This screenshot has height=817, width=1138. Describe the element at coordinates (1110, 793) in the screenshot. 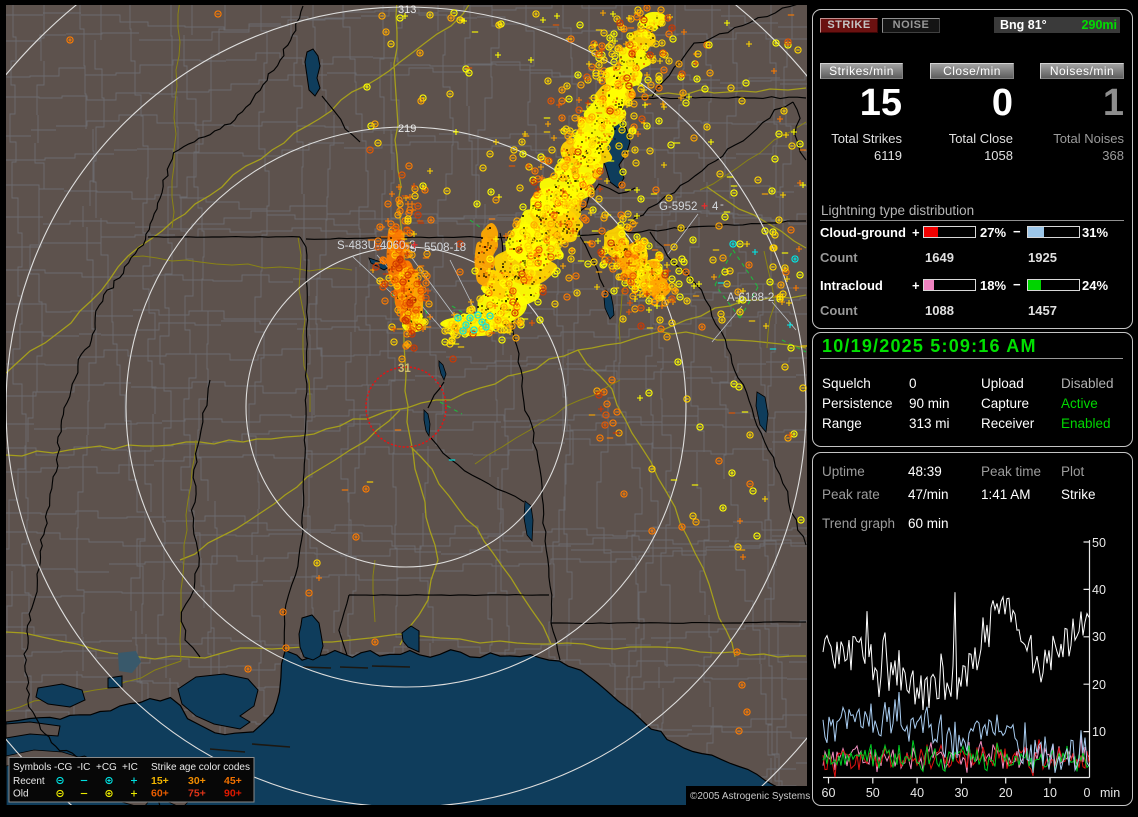

I see `svg-text: min` at that location.